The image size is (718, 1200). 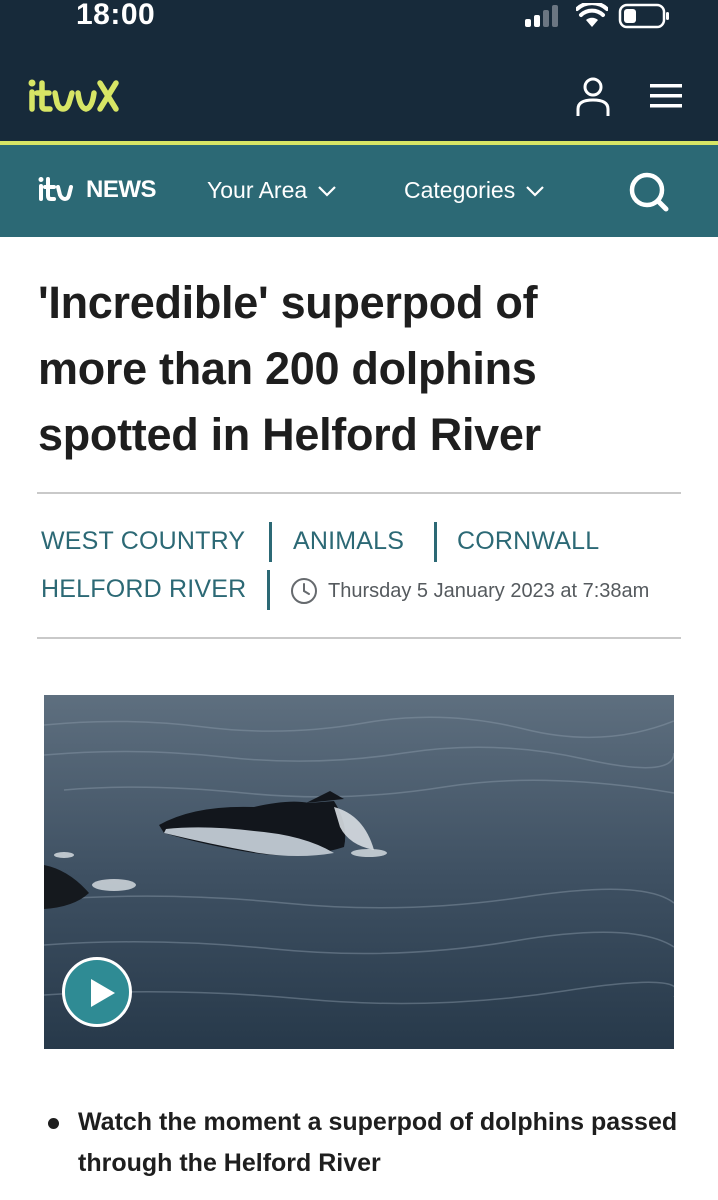 What do you see at coordinates (287, 368) in the screenshot?
I see `headline-line: more than 200 dolphins` at bounding box center [287, 368].